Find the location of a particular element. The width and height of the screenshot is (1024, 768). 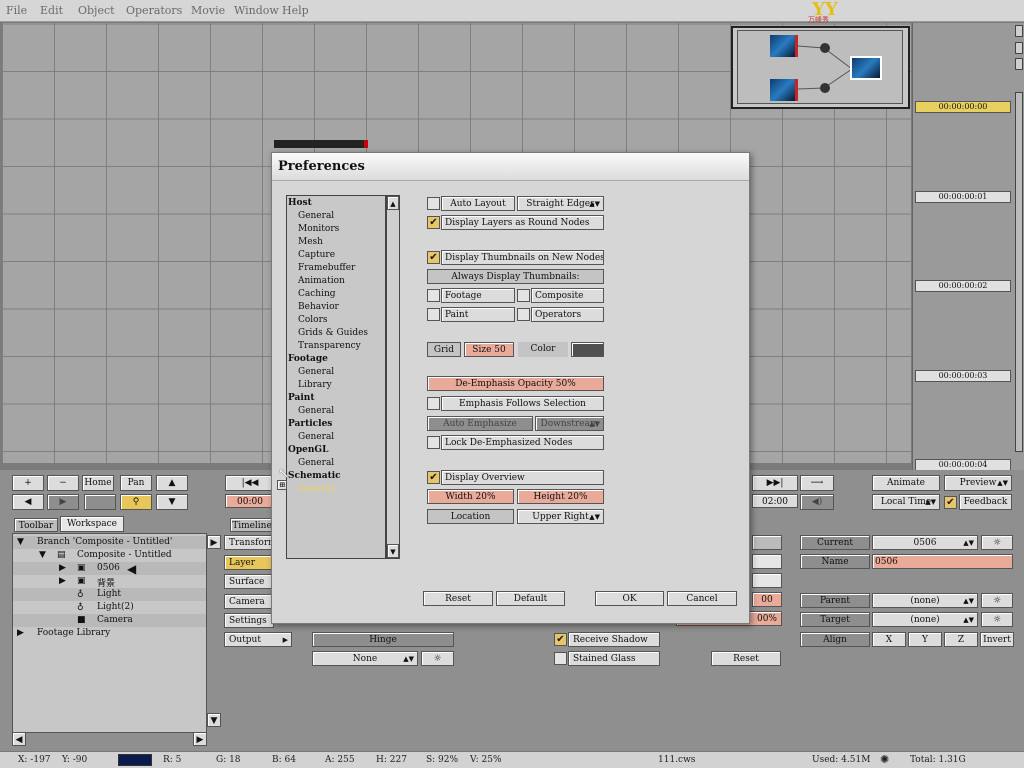

category-item: Library is located at coordinates (315, 385).